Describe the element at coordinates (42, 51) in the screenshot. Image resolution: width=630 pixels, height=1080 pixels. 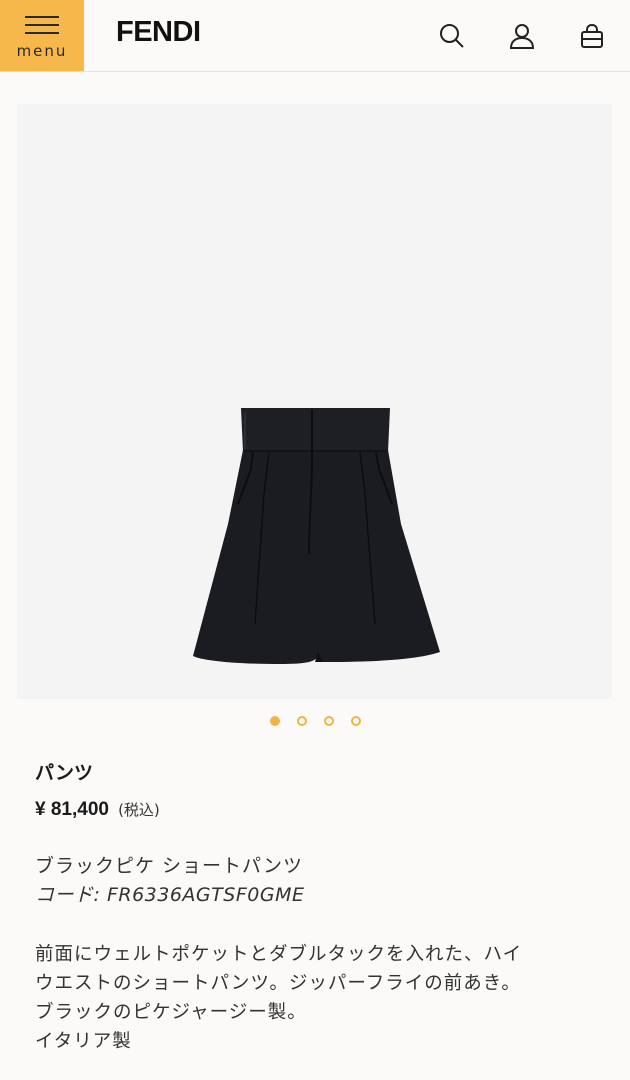
I see `menu-label: menu` at that location.